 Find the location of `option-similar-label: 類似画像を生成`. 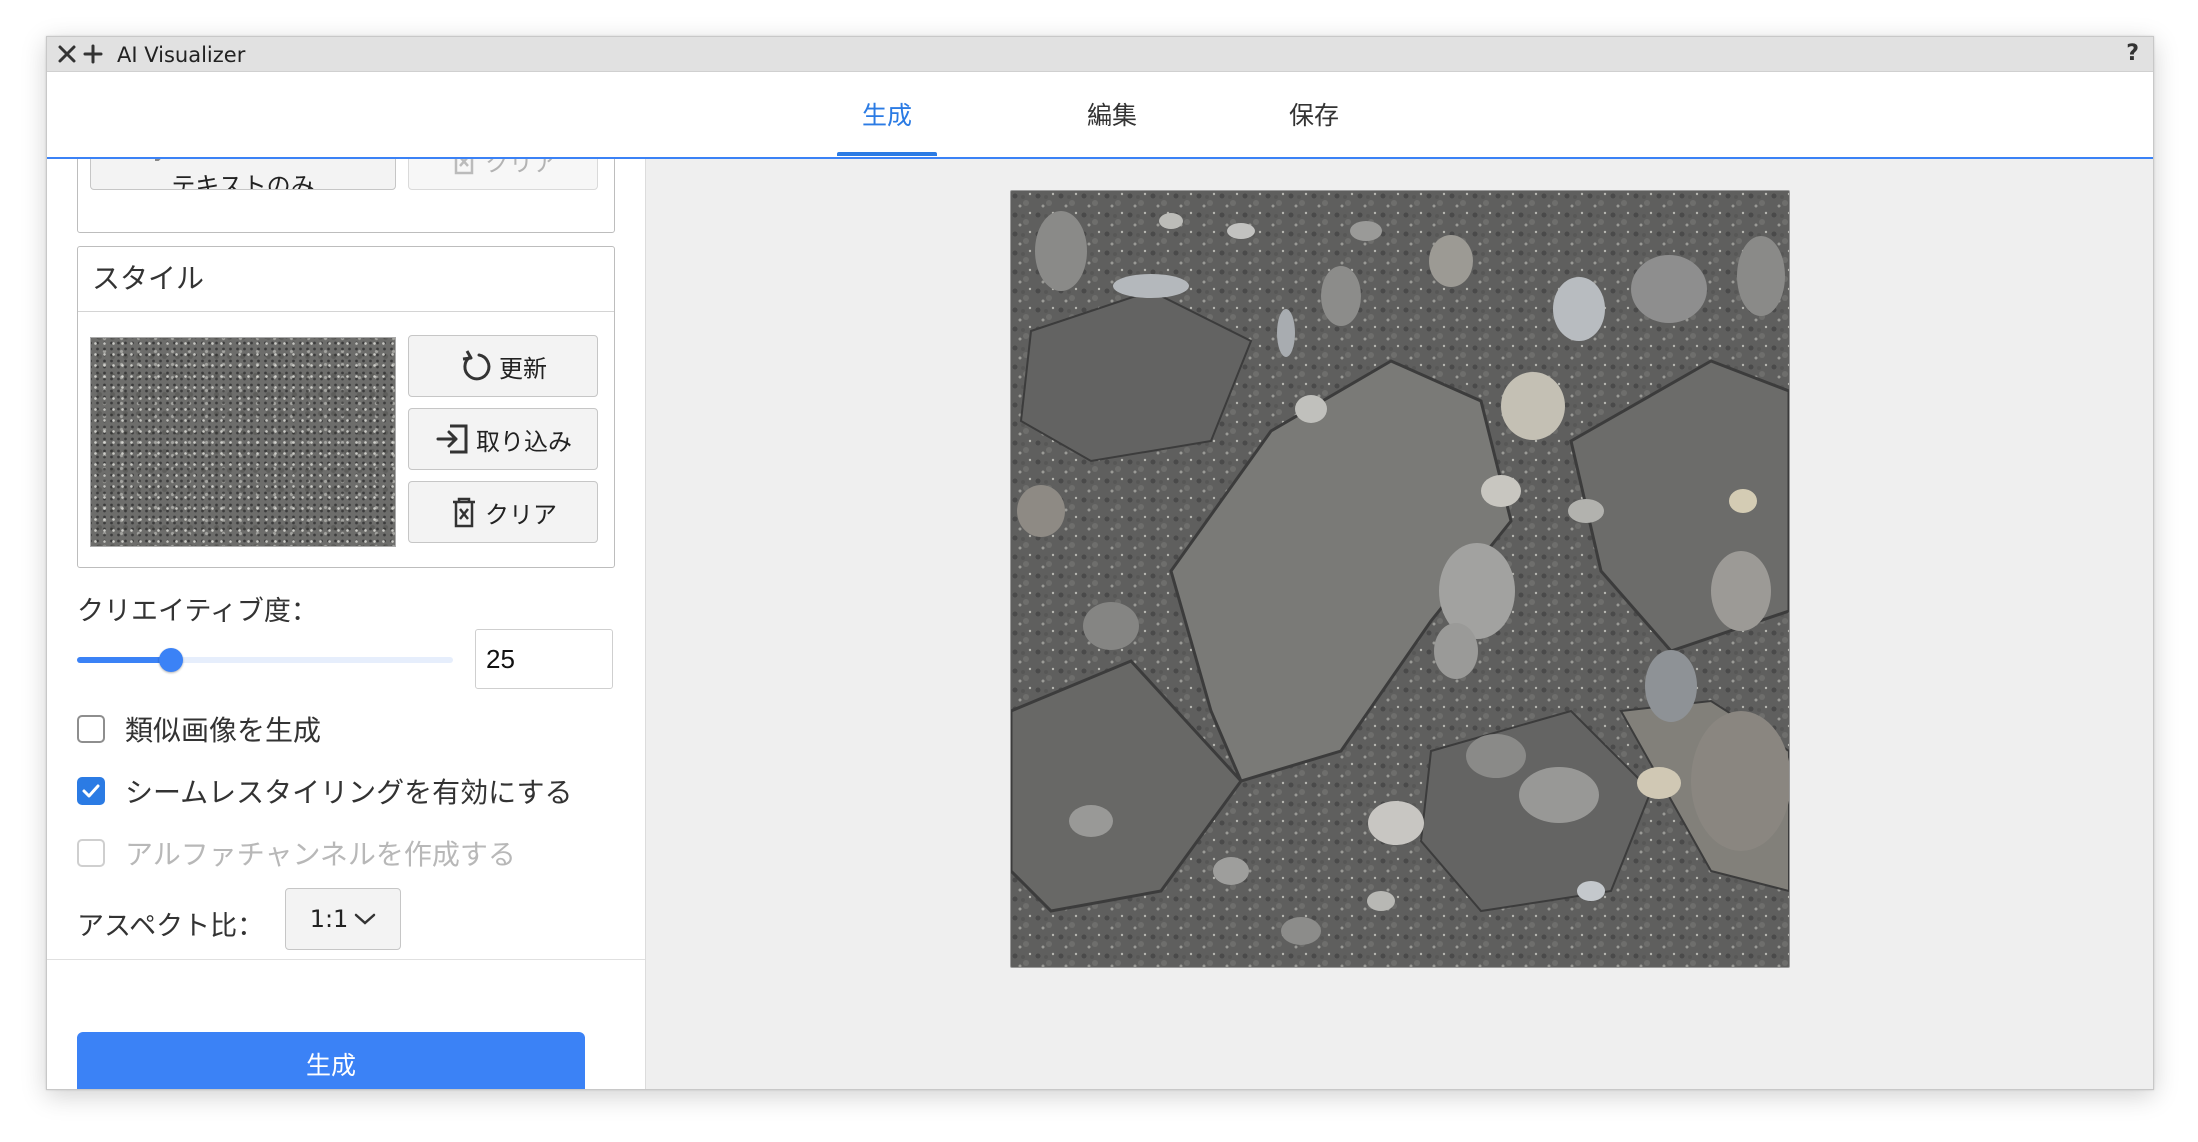

option-similar-label: 類似画像を生成 is located at coordinates (223, 730).